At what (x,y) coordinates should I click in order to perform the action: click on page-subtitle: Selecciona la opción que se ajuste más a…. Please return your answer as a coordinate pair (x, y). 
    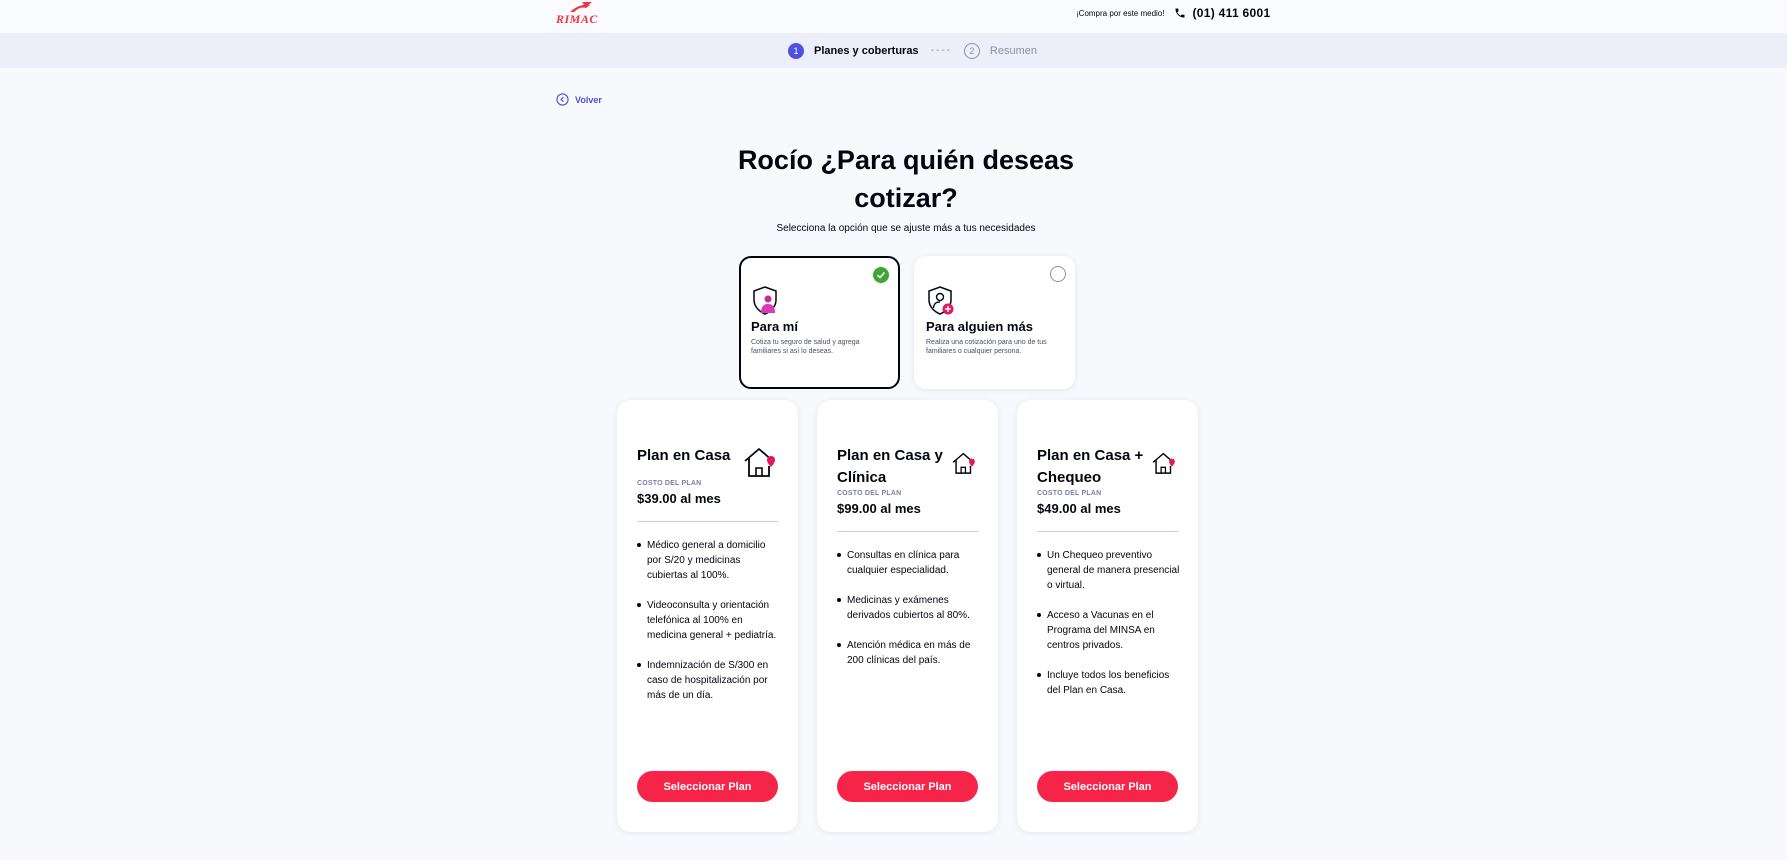
    Looking at the image, I should click on (906, 228).